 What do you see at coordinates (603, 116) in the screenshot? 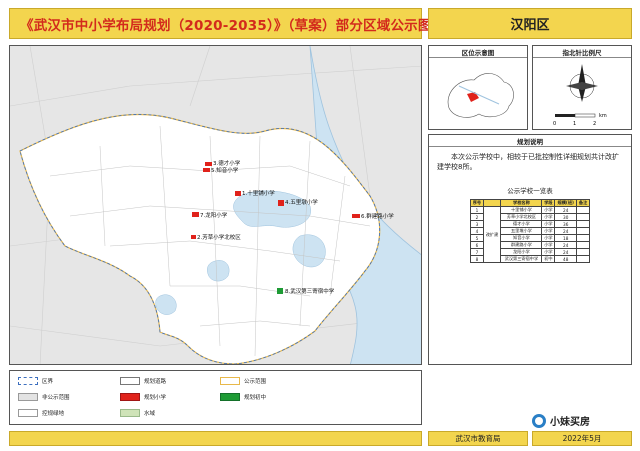
I see `svg-text: km` at bounding box center [603, 116].